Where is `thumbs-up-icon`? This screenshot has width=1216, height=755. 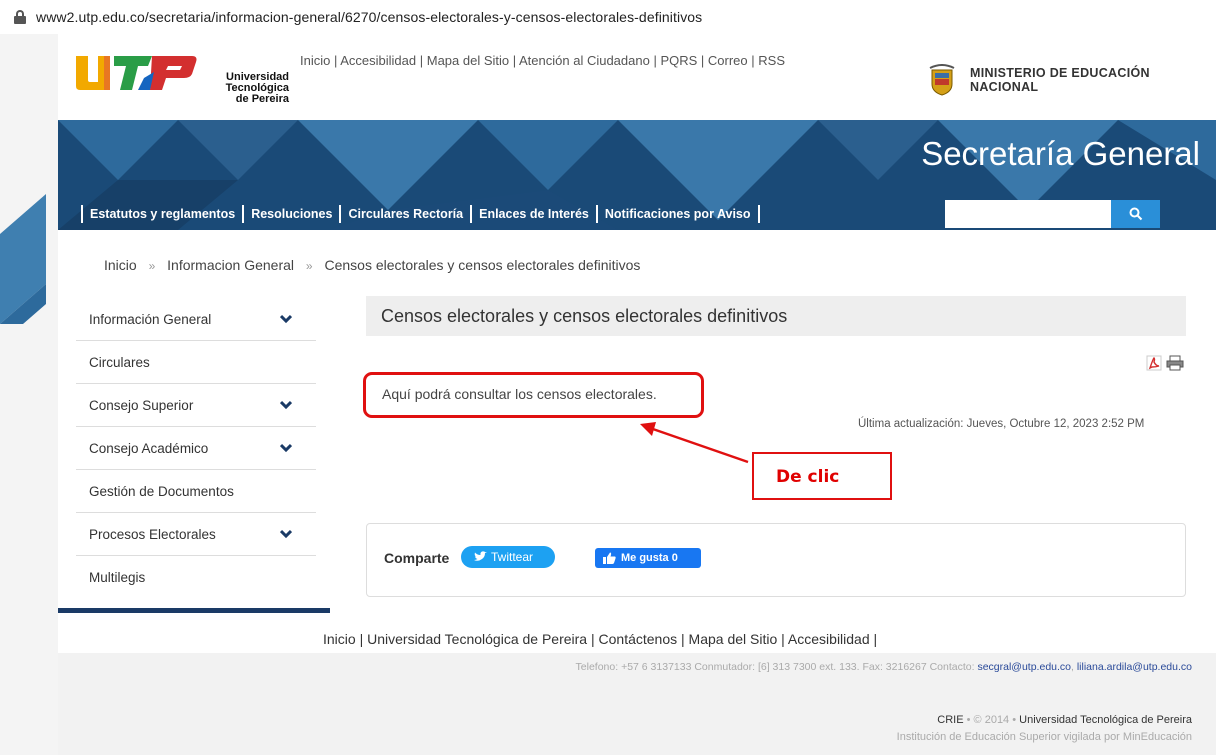
thumbs-up-icon is located at coordinates (609, 558).